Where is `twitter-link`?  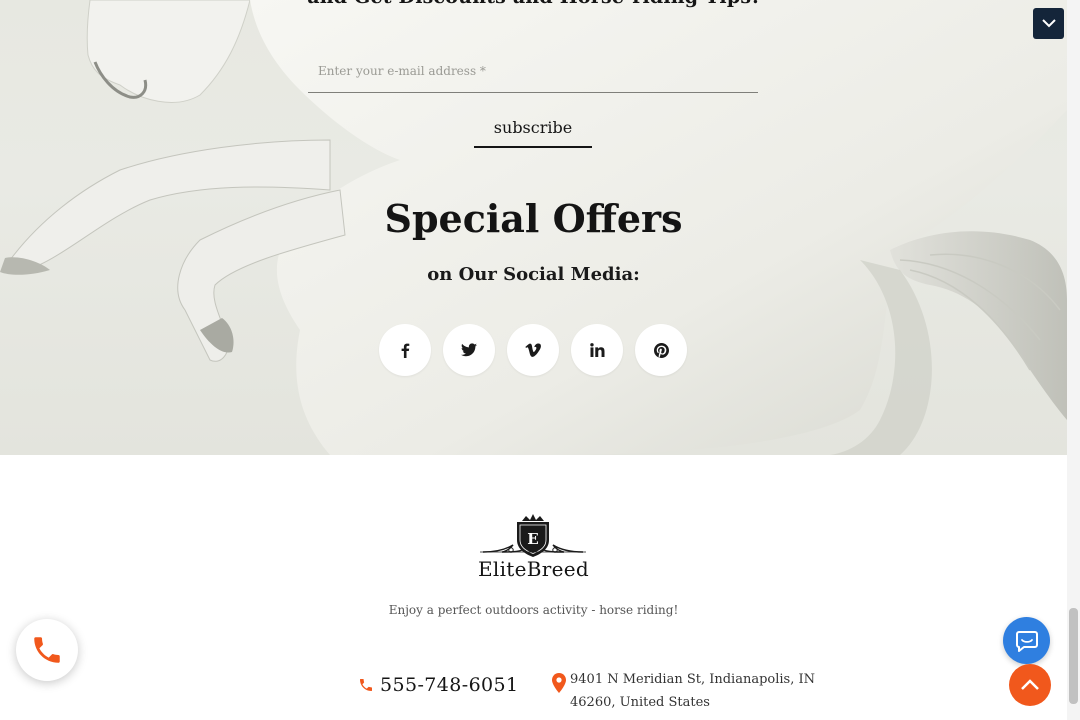
twitter-link is located at coordinates (469, 350).